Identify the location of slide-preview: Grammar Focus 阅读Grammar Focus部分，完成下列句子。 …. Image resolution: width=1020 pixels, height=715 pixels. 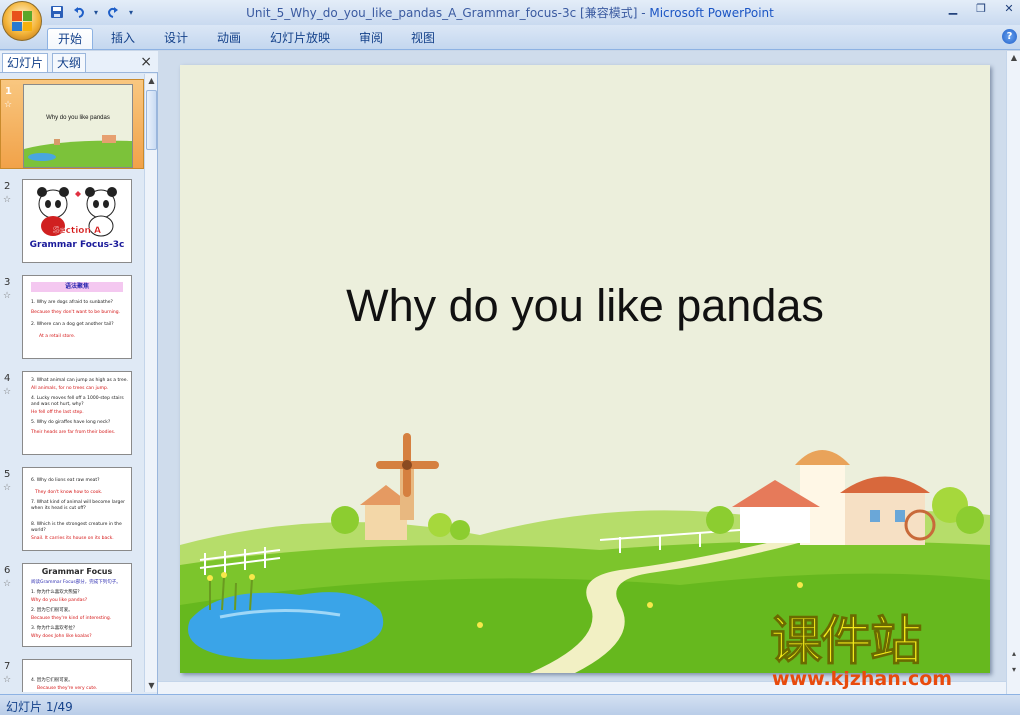
(77, 605).